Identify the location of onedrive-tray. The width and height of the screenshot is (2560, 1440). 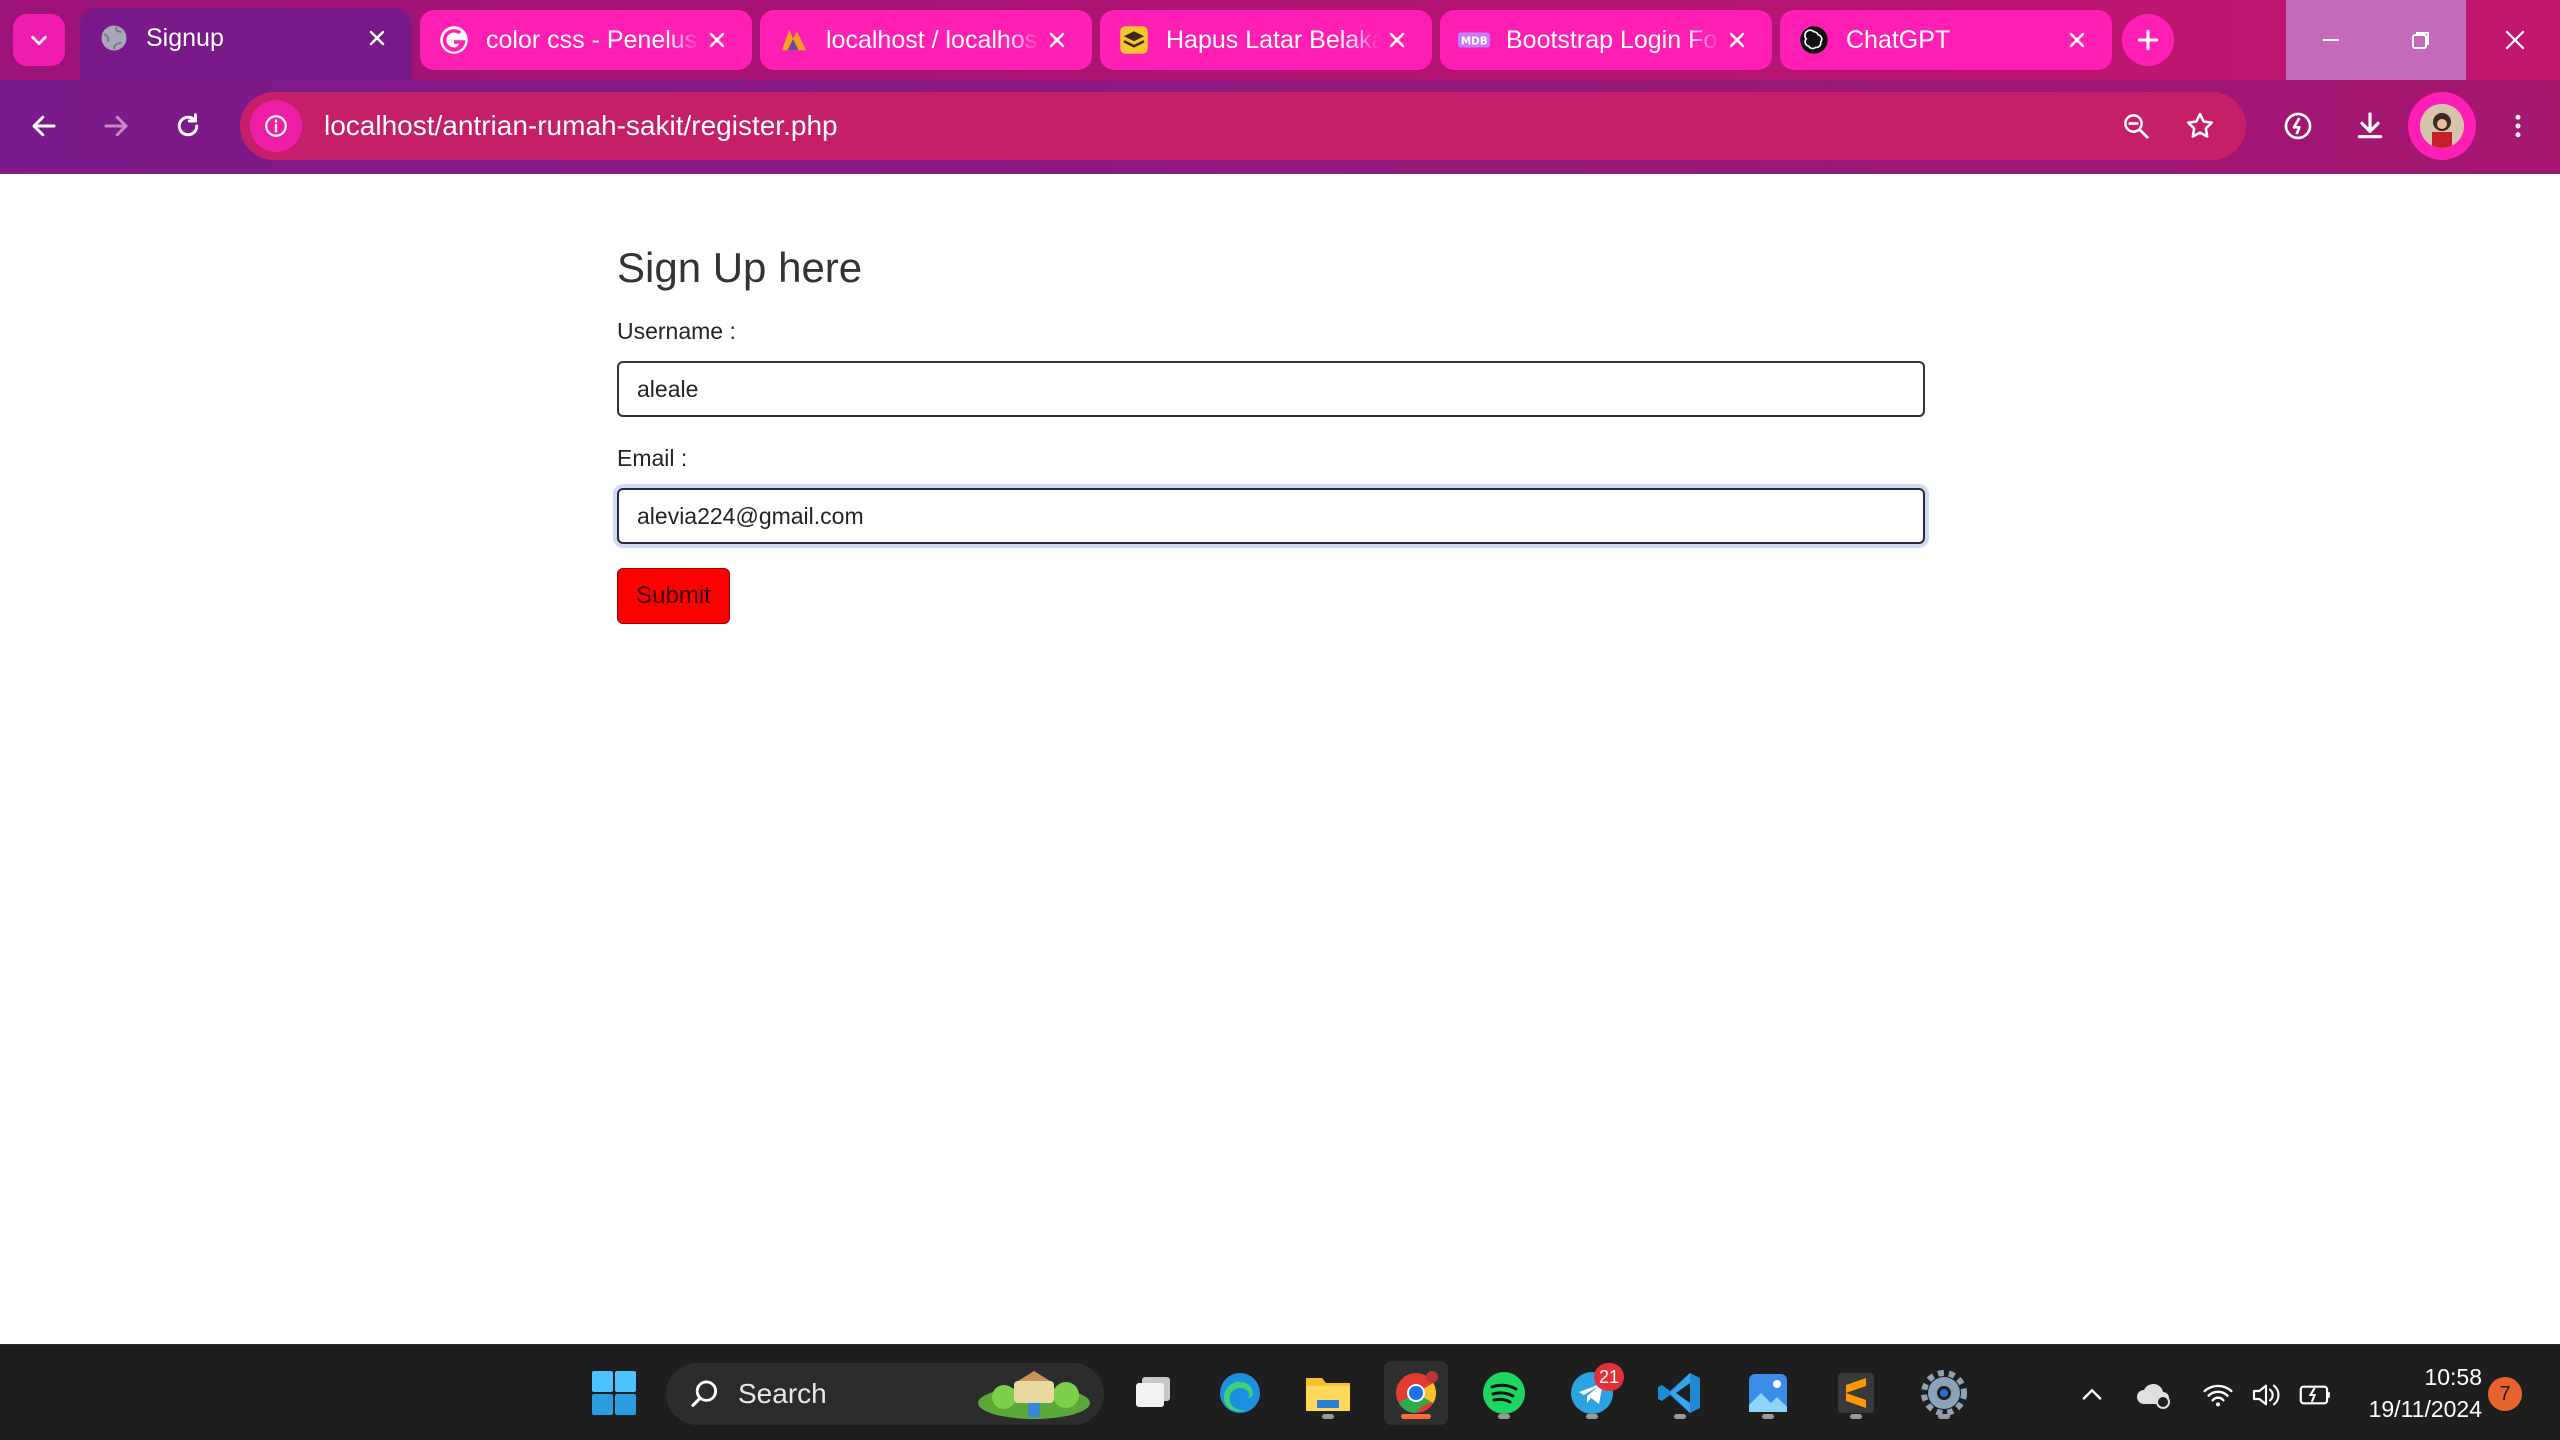
(2154, 1395).